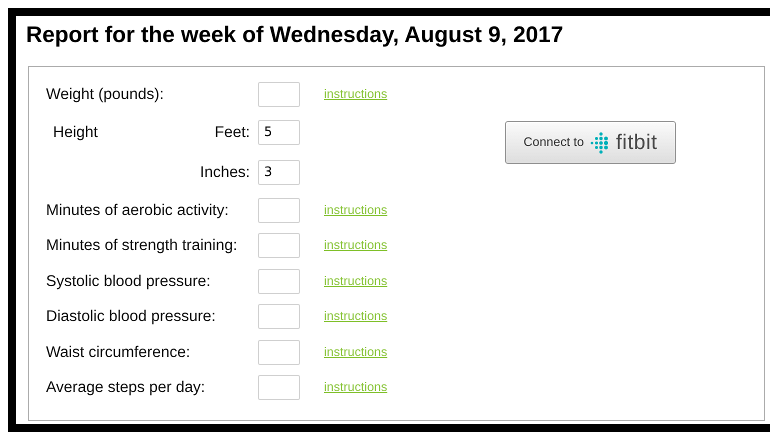 This screenshot has width=770, height=432. What do you see at coordinates (126, 388) in the screenshot?
I see `field-label: Average steps per day:` at bounding box center [126, 388].